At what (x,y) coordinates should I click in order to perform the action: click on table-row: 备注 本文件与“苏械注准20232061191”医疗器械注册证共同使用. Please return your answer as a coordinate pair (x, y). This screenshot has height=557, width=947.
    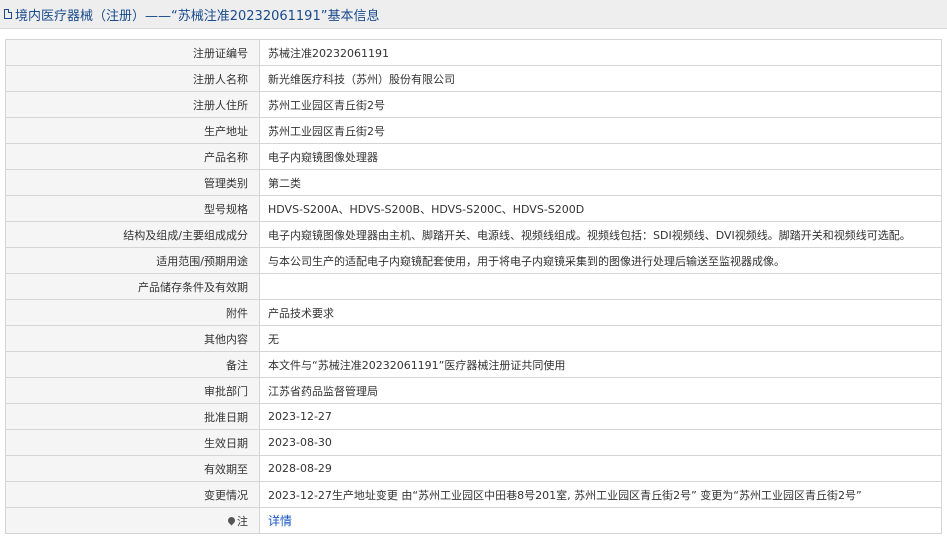
    Looking at the image, I should click on (473, 364).